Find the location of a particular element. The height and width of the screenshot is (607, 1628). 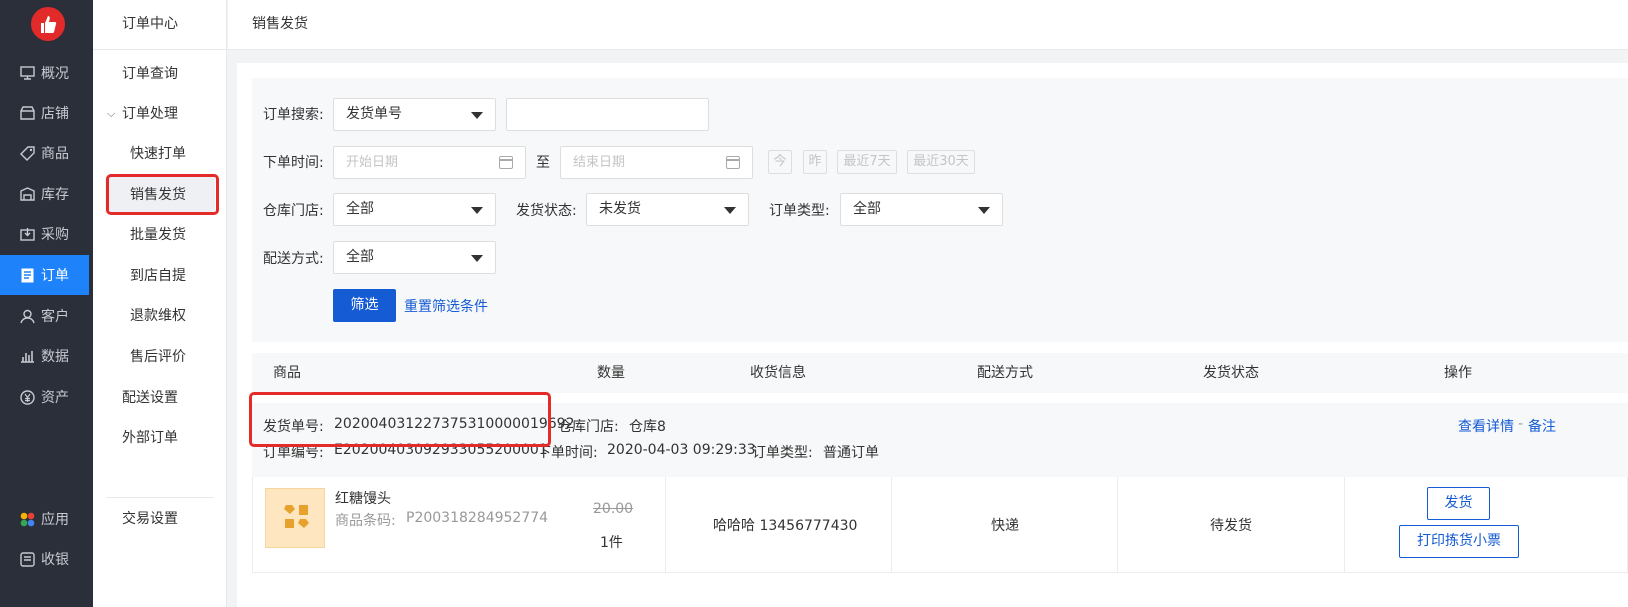

start-date-input: 开始日期 is located at coordinates (429, 162).